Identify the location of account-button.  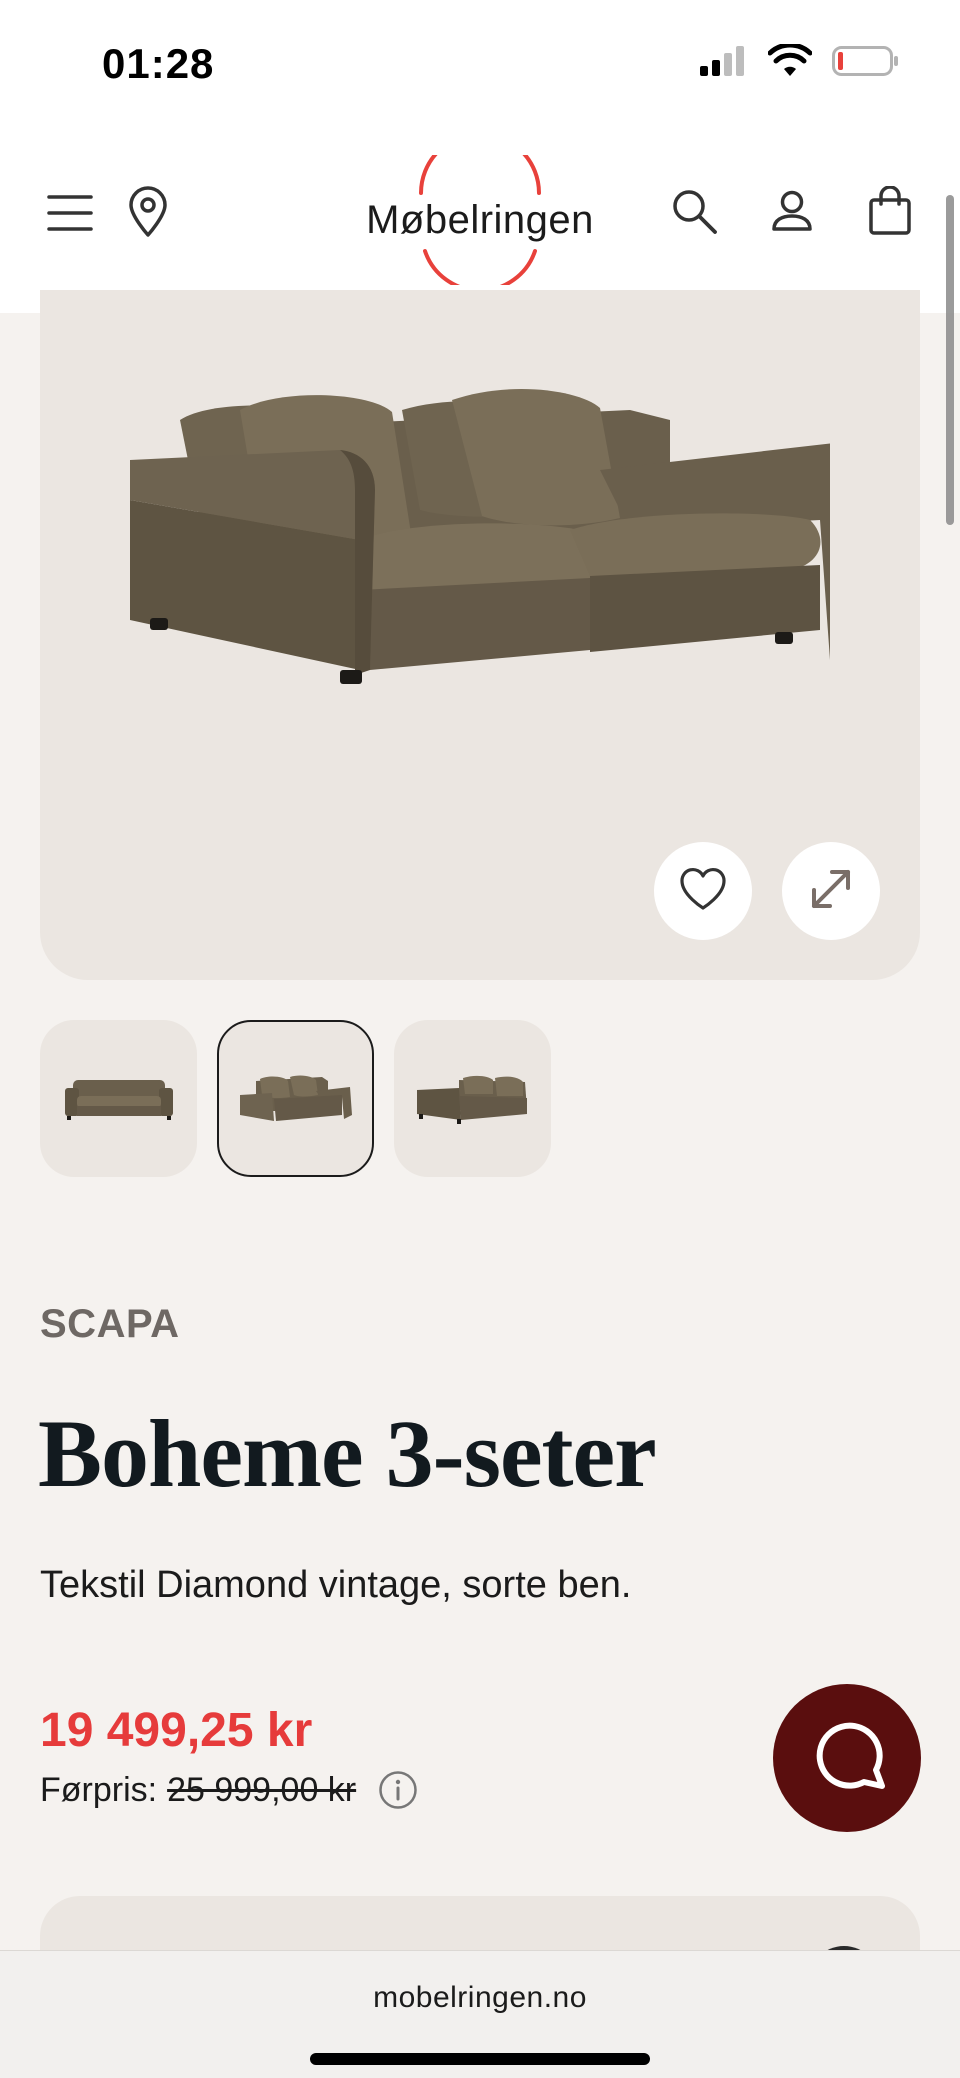
(792, 213).